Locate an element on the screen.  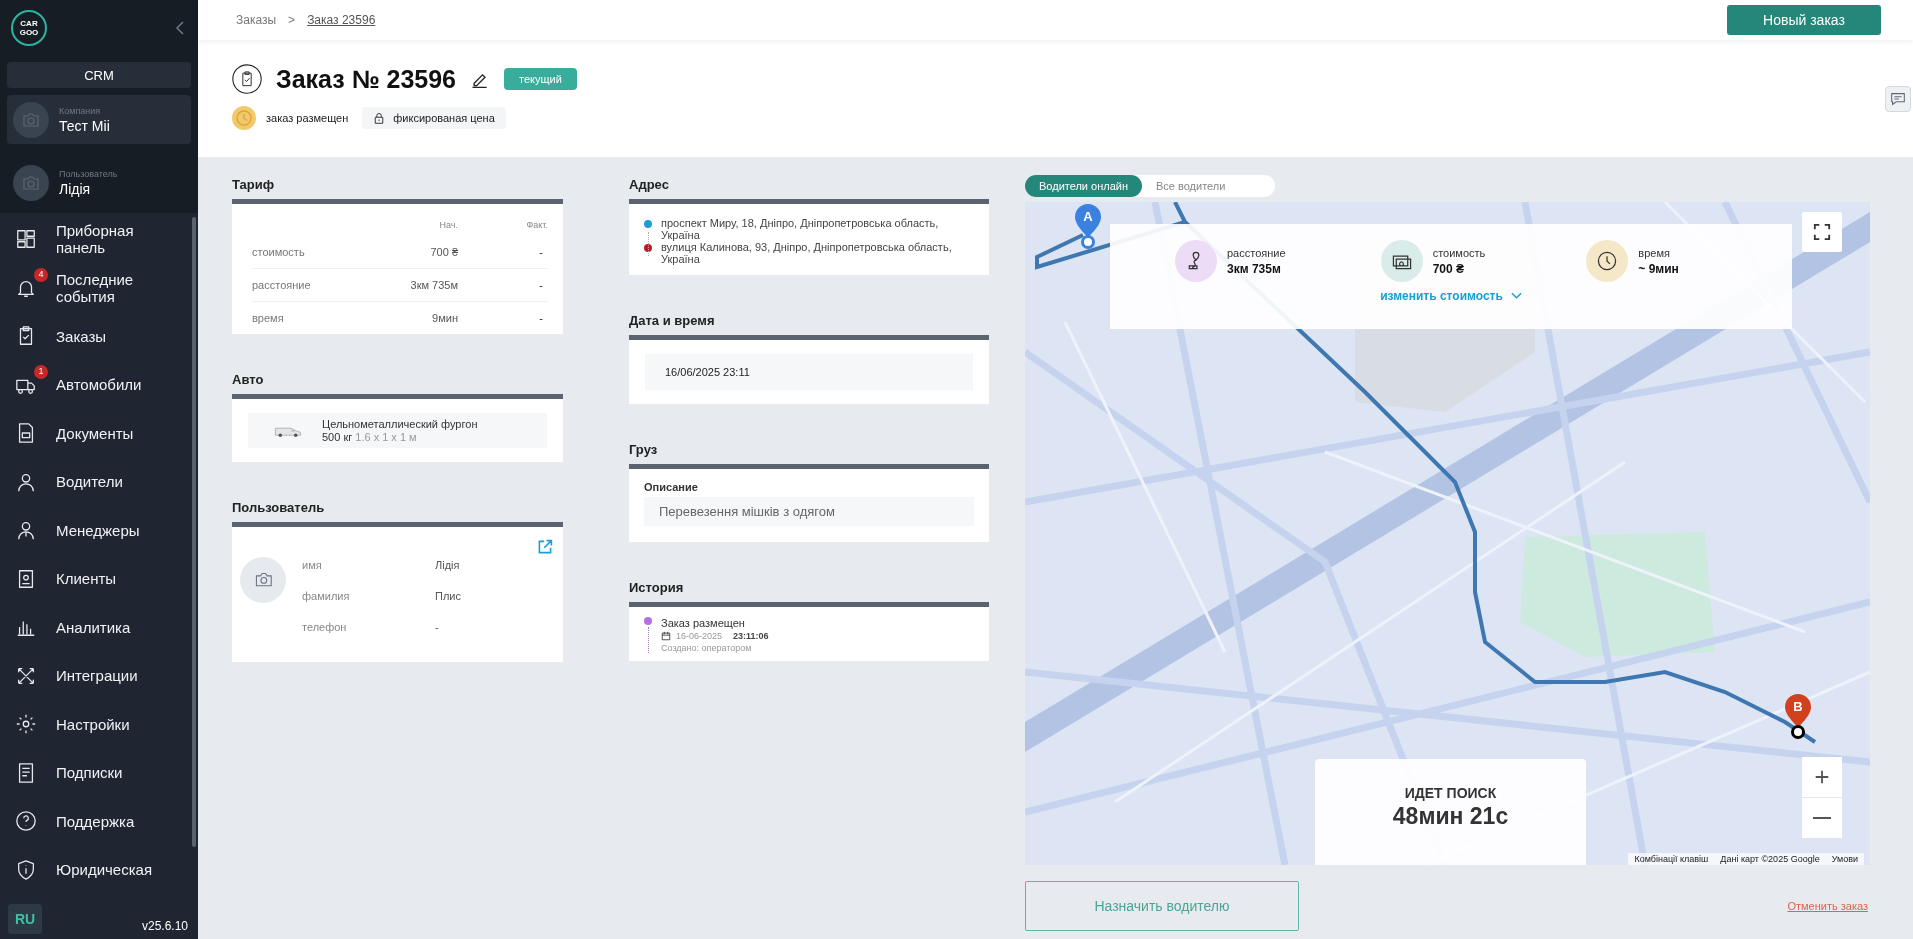
chat-icon is located at coordinates (1898, 99).